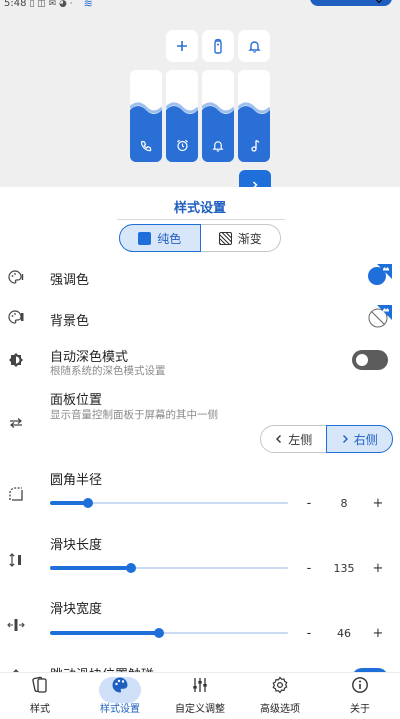 Image resolution: width=400 pixels, height=719 pixels. I want to click on position-right-label: 右侧, so click(365, 439).